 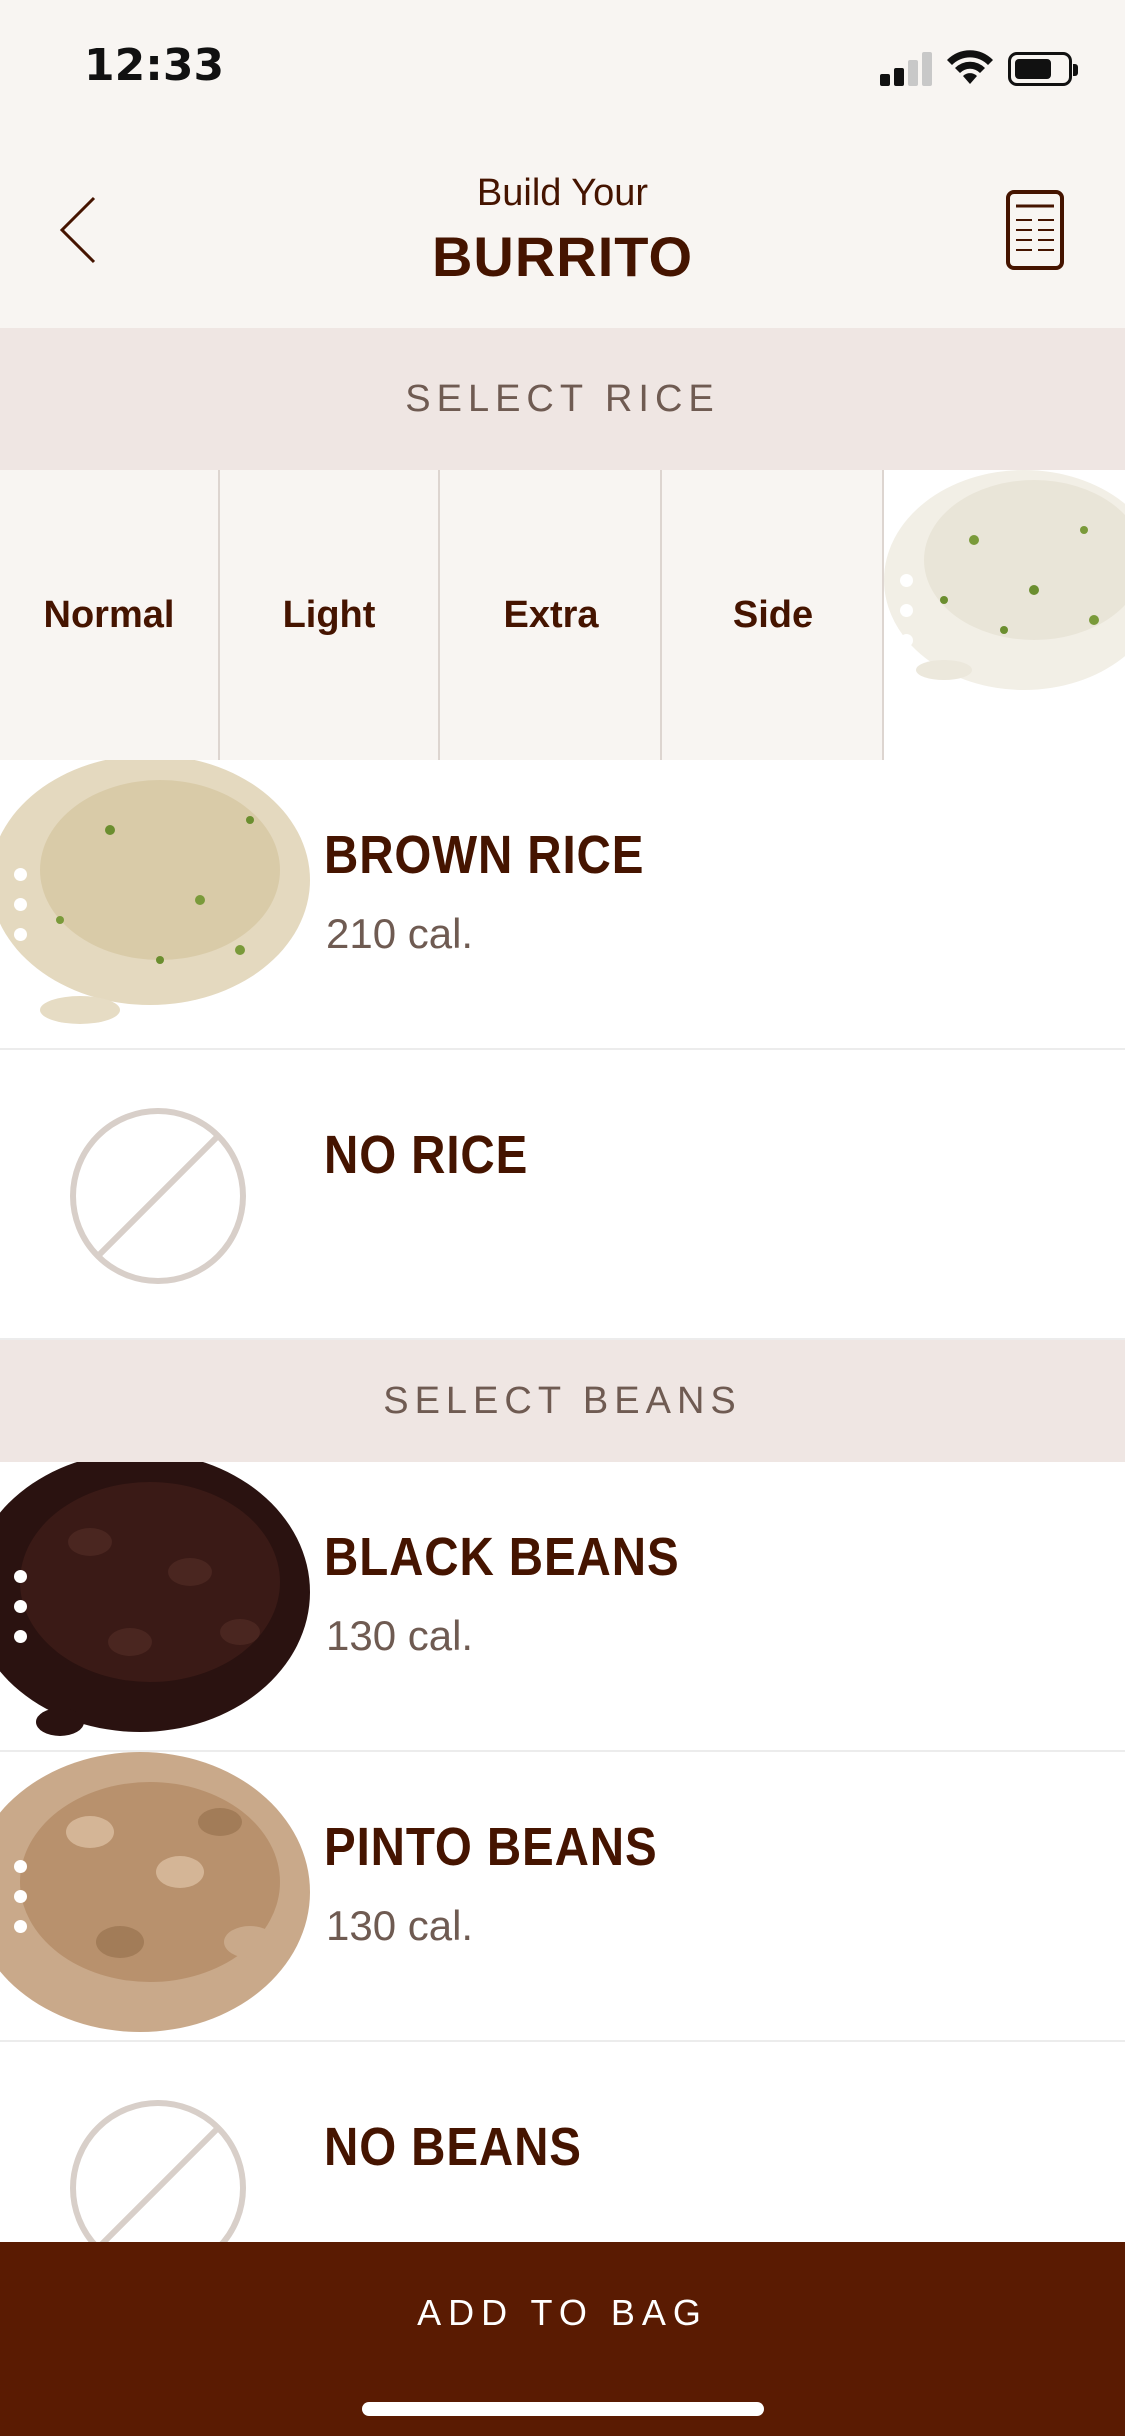 I want to click on white-rice-image, so click(x=1004, y=615).